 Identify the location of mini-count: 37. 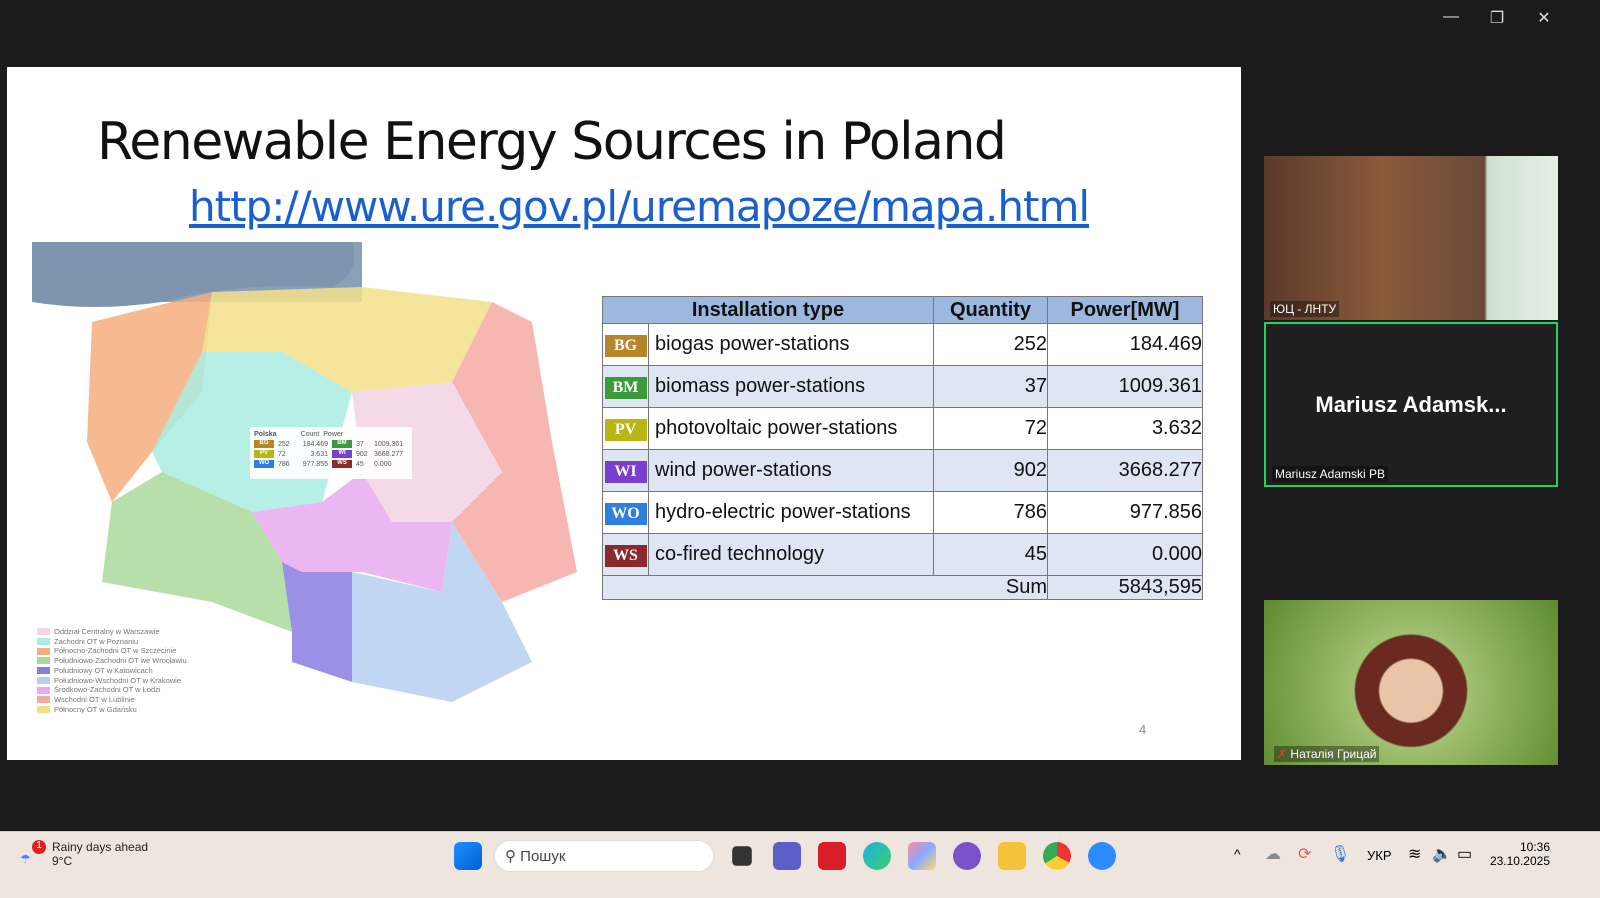
(360, 444).